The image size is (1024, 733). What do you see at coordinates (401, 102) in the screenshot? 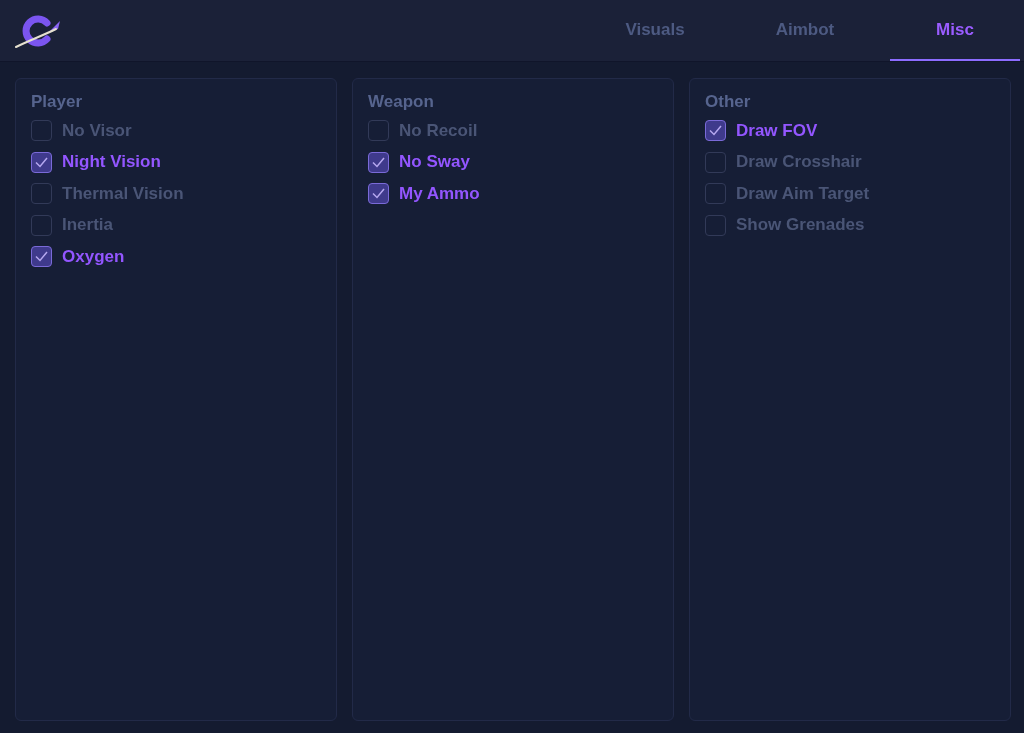
I see `panel-title: Weapon` at bounding box center [401, 102].